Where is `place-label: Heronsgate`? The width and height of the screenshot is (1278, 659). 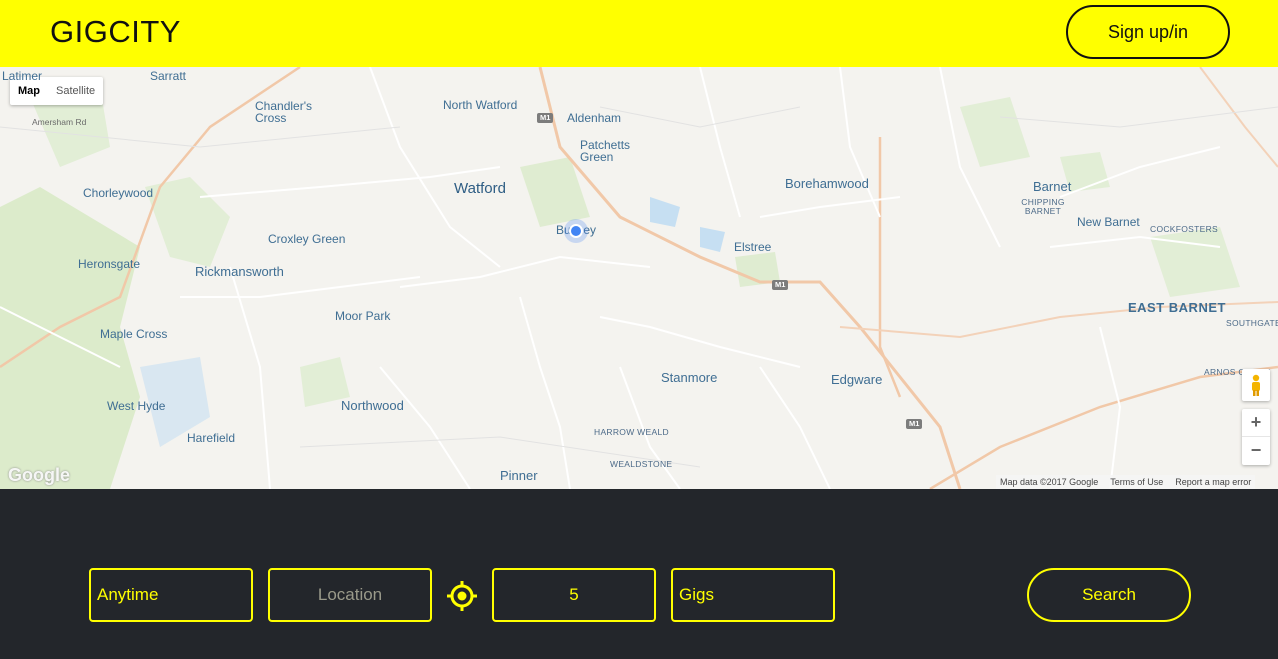 place-label: Heronsgate is located at coordinates (109, 264).